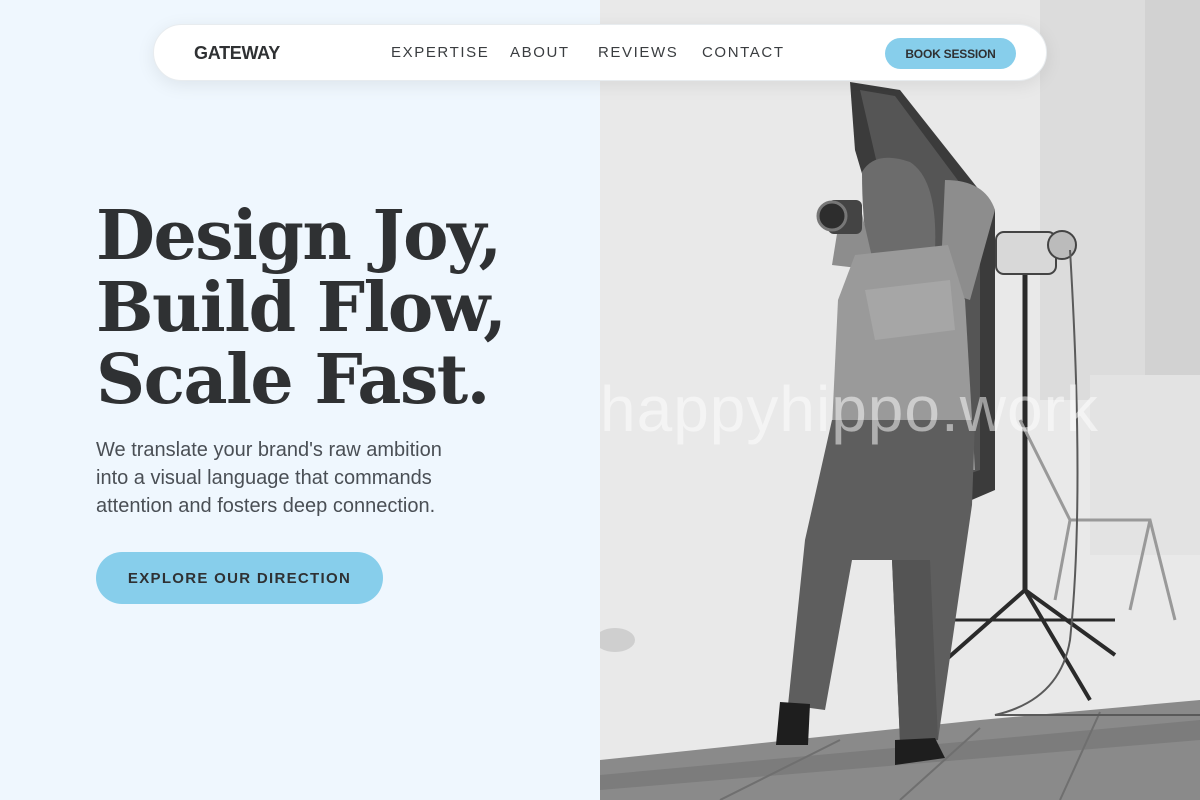 The height and width of the screenshot is (800, 1200). What do you see at coordinates (440, 52) in the screenshot?
I see `nav-link-expertise: EXPERTISE` at bounding box center [440, 52].